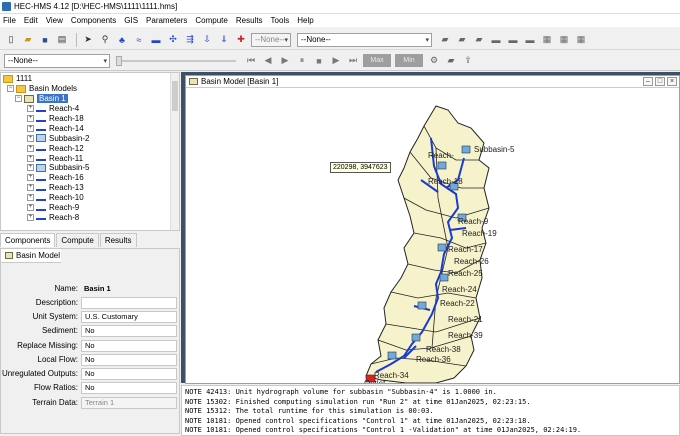  What do you see at coordinates (241, 40) in the screenshot?
I see `gage-tool-icon: ✚` at bounding box center [241, 40].